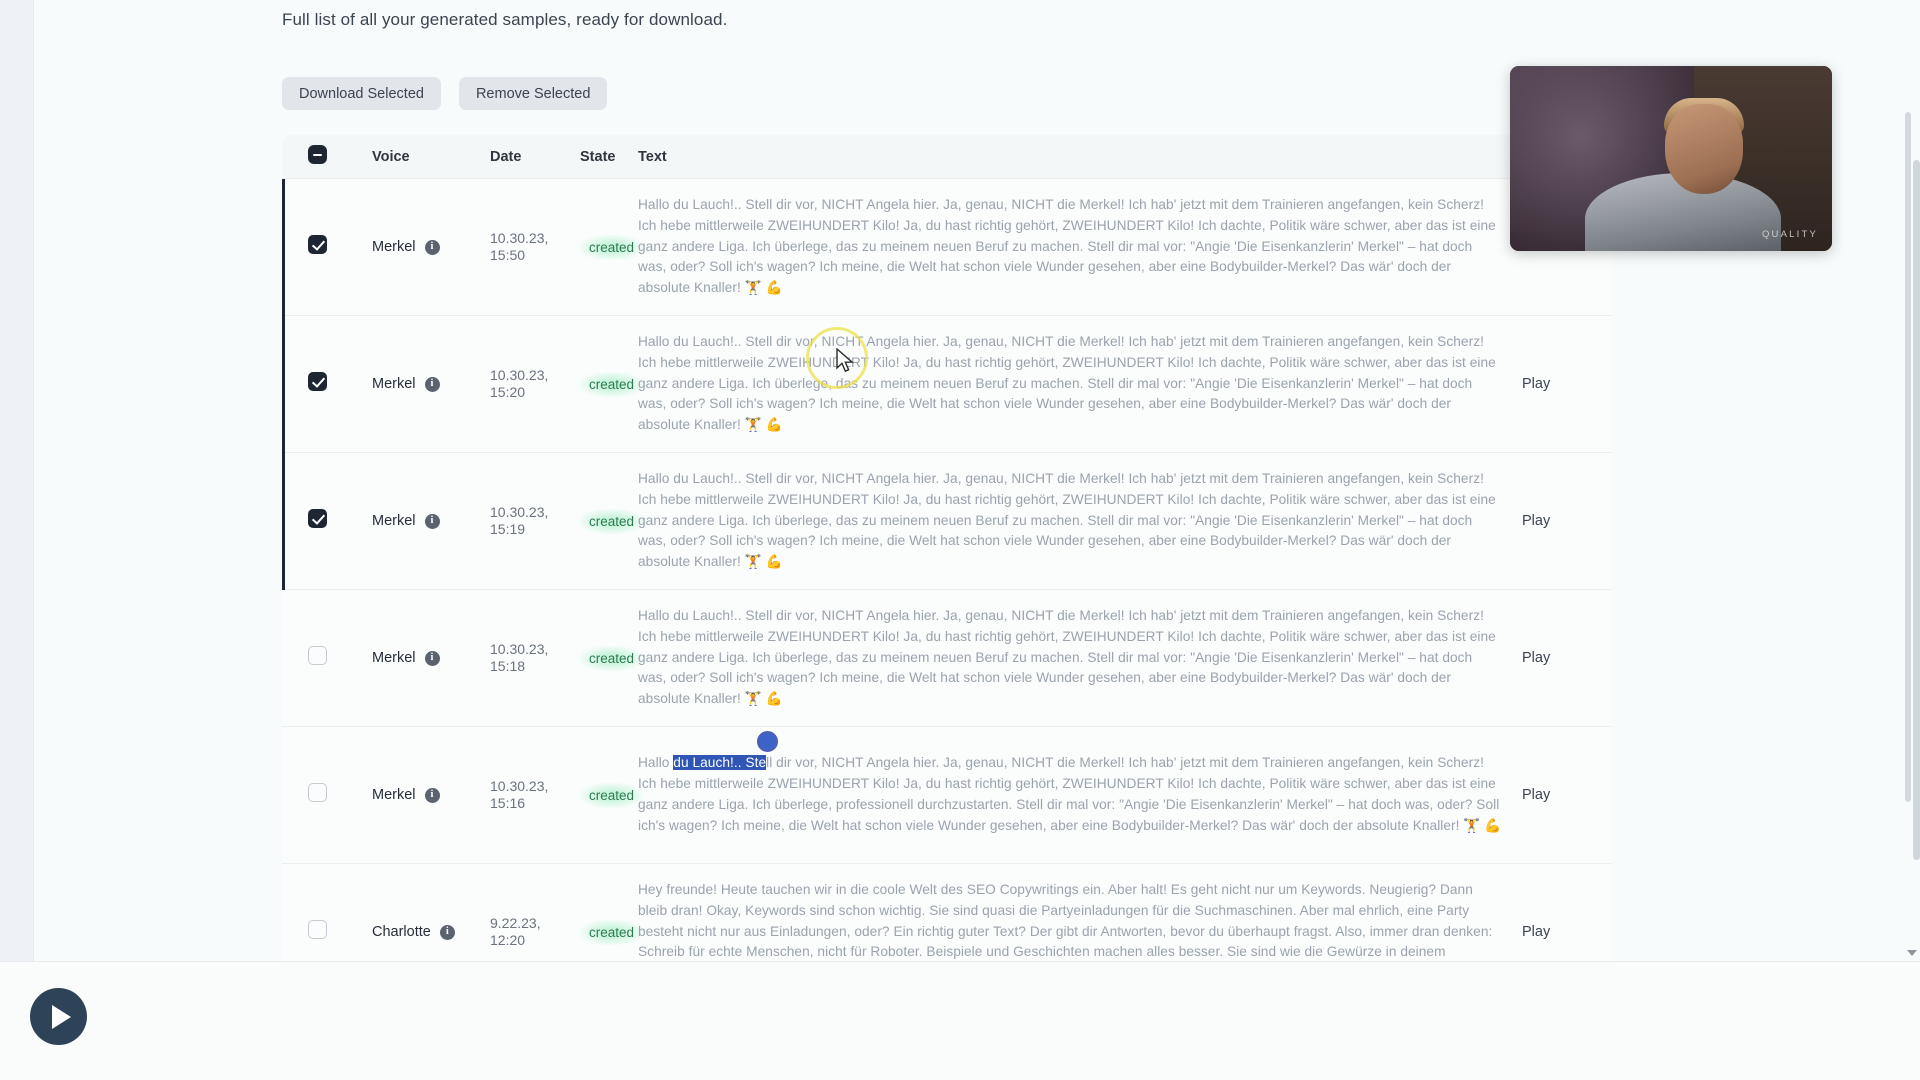  I want to click on date-cell: 10.30.23, 15:18, so click(535, 658).